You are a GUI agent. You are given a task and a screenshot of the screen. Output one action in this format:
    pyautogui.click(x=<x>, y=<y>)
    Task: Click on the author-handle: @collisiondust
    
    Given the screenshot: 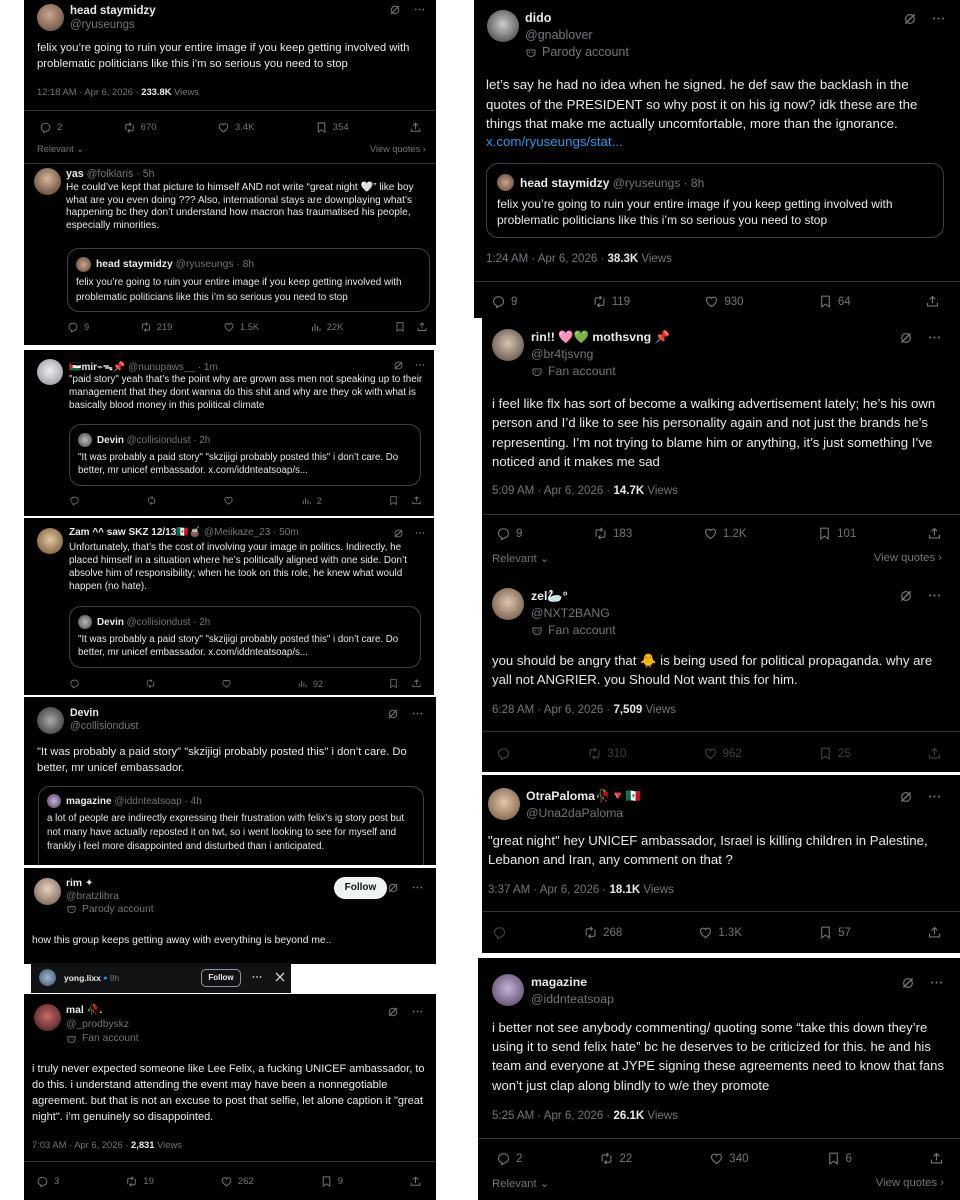 What is the action you would take?
    pyautogui.click(x=104, y=726)
    